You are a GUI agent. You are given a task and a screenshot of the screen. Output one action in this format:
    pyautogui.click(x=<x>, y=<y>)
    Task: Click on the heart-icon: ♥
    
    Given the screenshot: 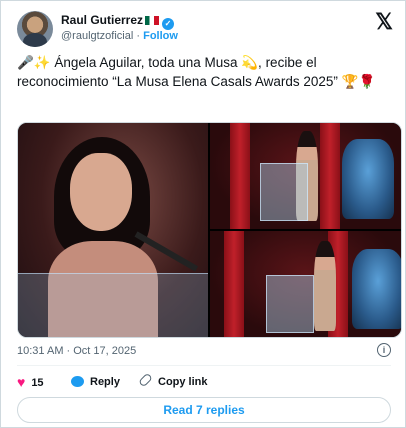 What is the action you would take?
    pyautogui.click(x=21, y=382)
    